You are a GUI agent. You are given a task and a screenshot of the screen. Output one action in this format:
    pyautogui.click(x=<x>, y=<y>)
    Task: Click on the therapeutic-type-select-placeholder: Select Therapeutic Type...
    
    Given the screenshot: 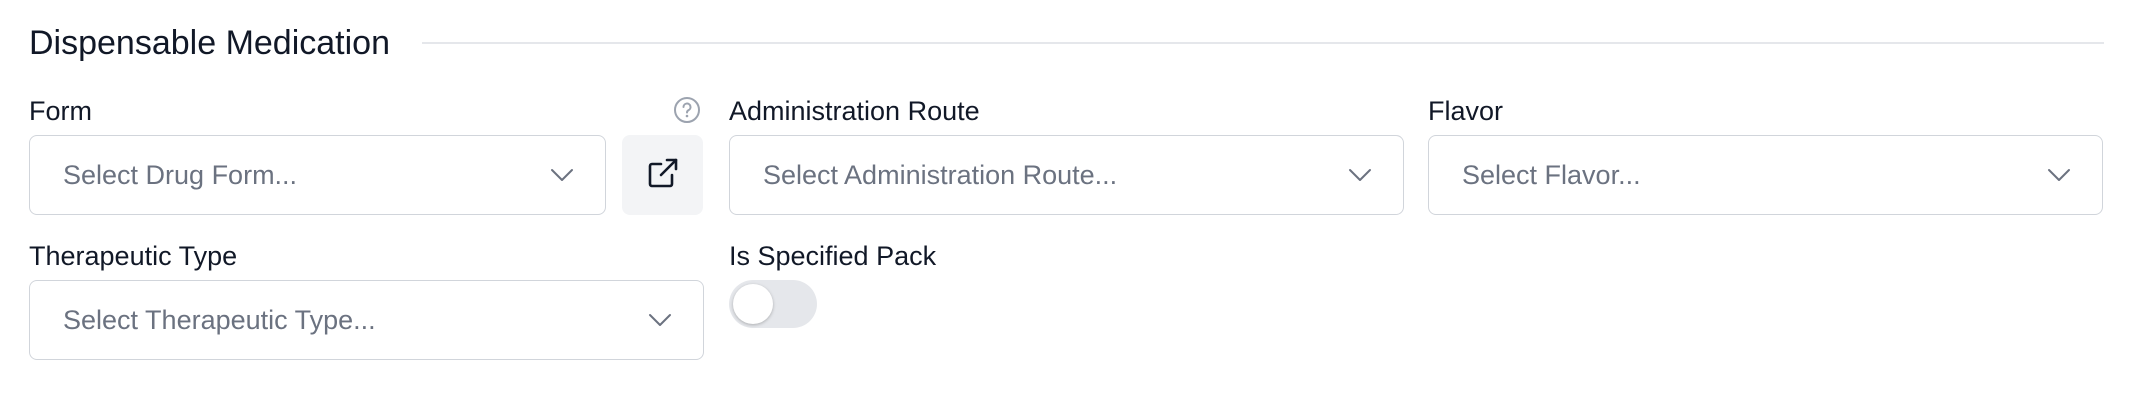 What is the action you would take?
    pyautogui.click(x=219, y=319)
    